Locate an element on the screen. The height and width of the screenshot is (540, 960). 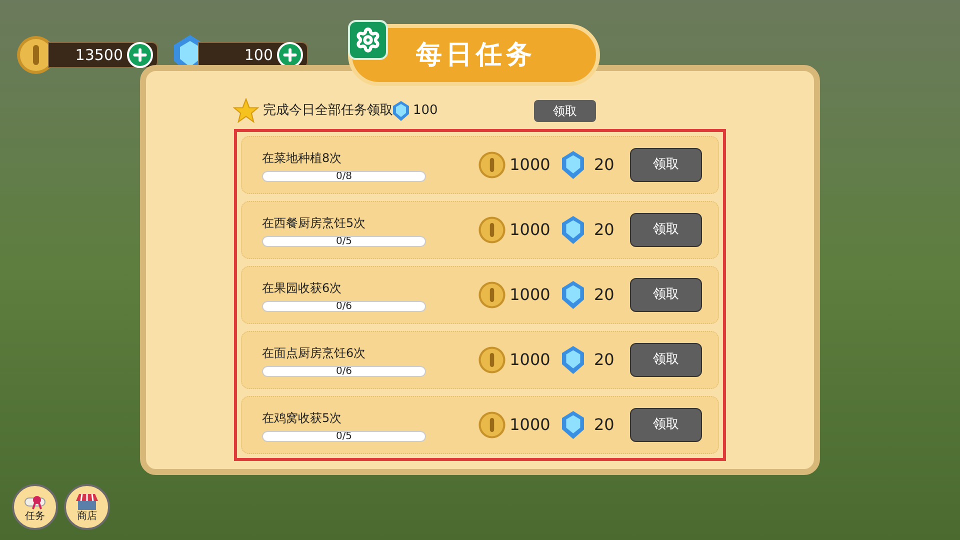
task-name: 在菜地种植8次 is located at coordinates (302, 158).